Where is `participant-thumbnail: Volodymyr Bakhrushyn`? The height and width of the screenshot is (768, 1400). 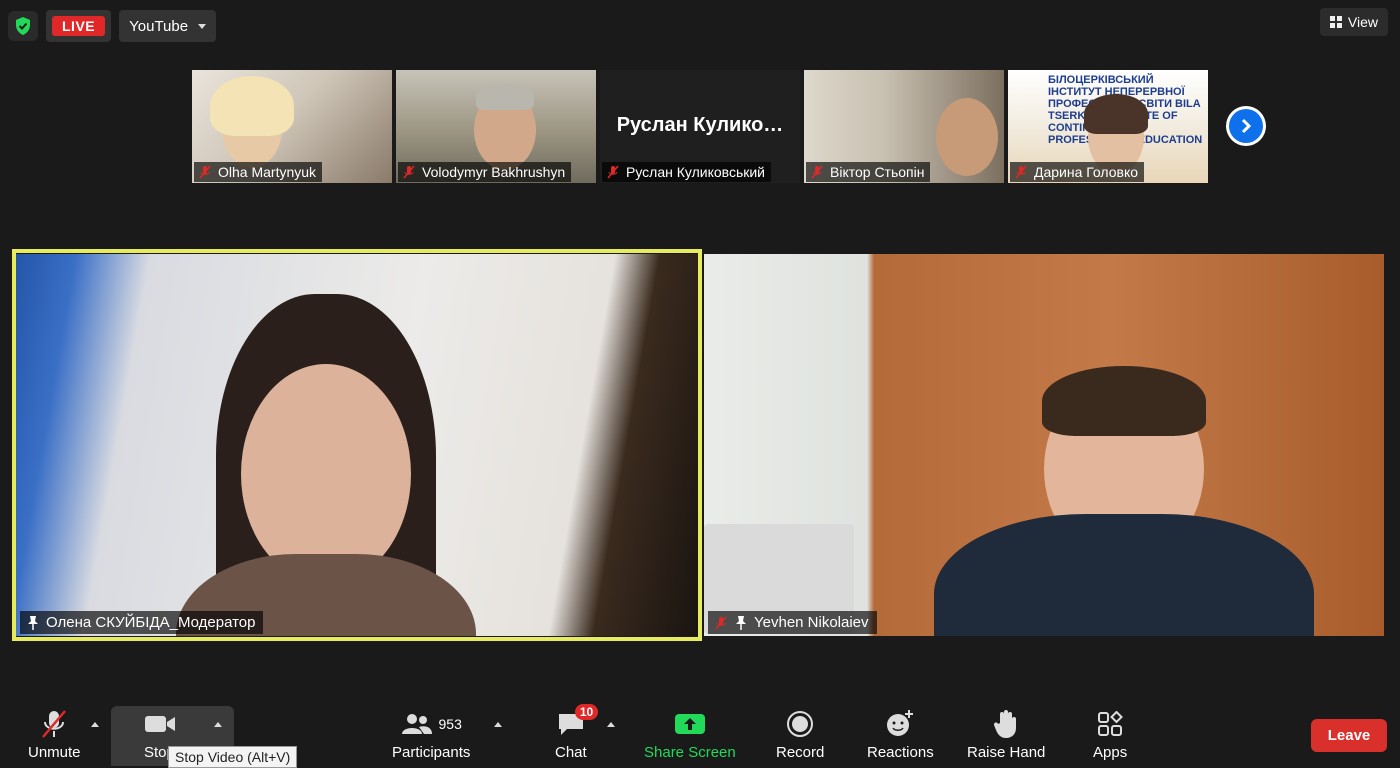 participant-thumbnail: Volodymyr Bakhrushyn is located at coordinates (496, 126).